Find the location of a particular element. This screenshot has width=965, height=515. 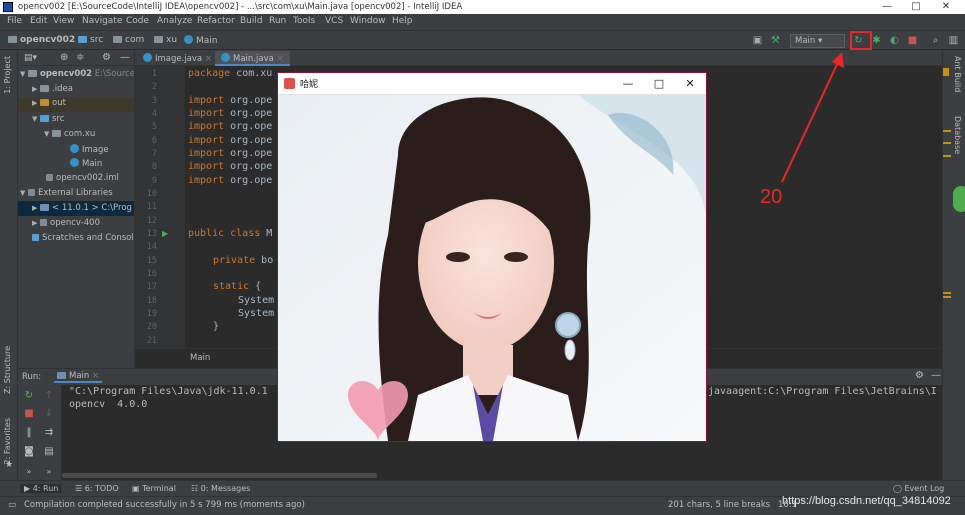

tree-item-src: ▼ src is located at coordinates (48, 119).